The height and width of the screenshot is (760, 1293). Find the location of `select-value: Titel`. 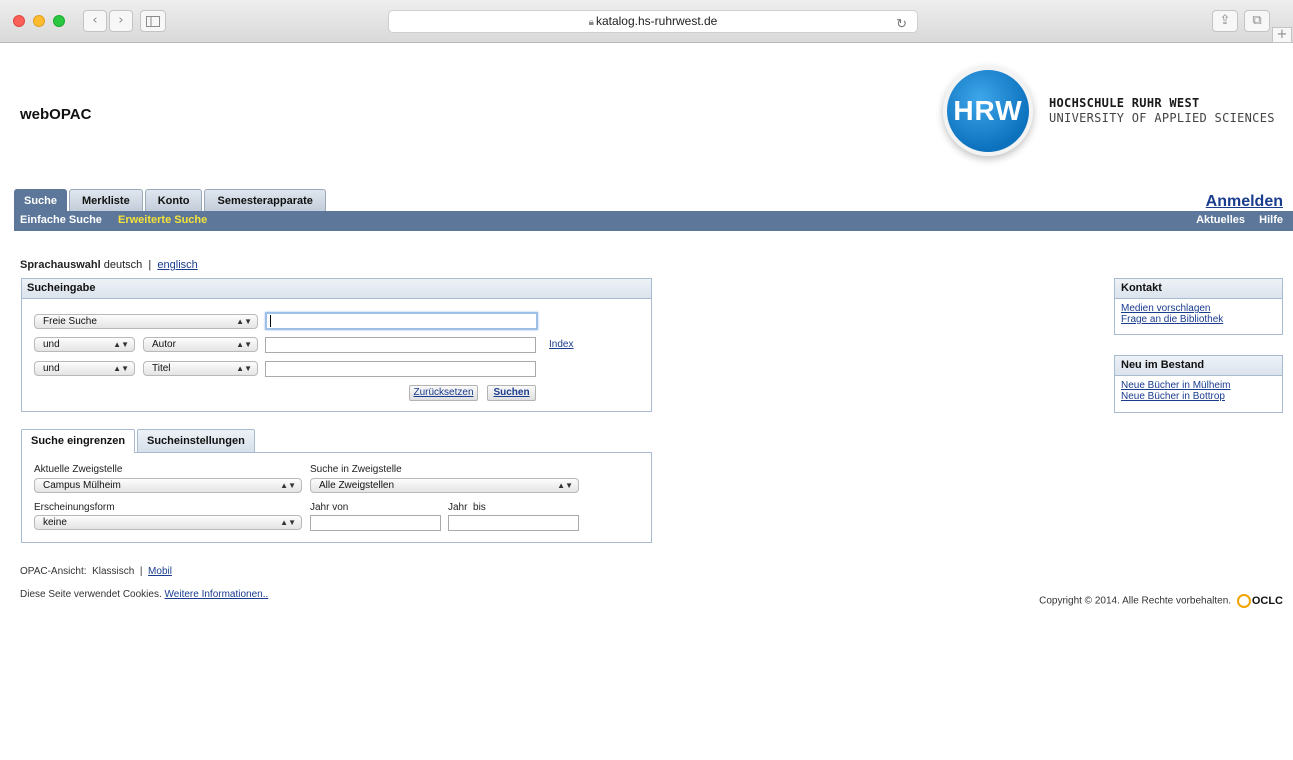

select-value: Titel is located at coordinates (161, 368).